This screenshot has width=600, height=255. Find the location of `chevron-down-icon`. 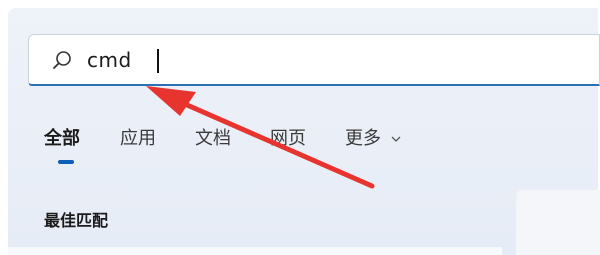

chevron-down-icon is located at coordinates (396, 139).